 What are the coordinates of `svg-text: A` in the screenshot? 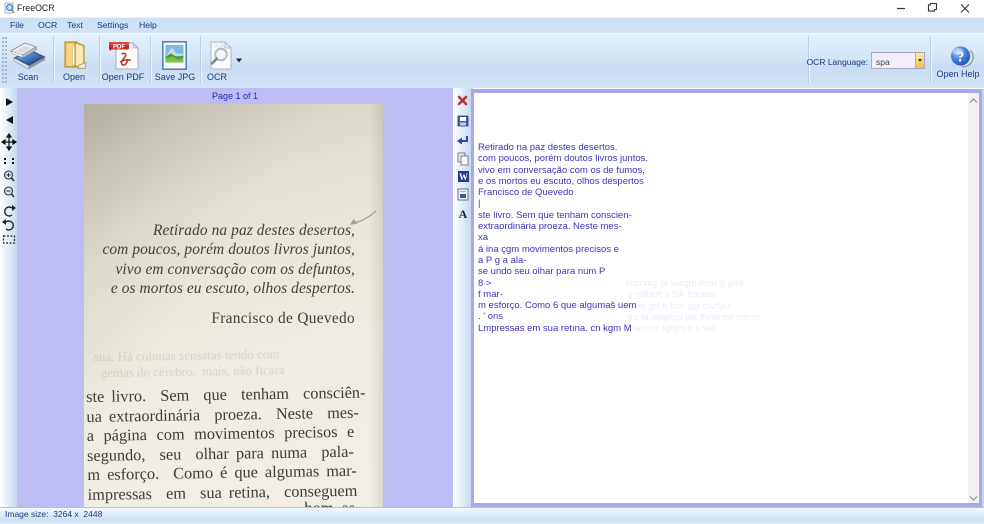 It's located at (463, 214).